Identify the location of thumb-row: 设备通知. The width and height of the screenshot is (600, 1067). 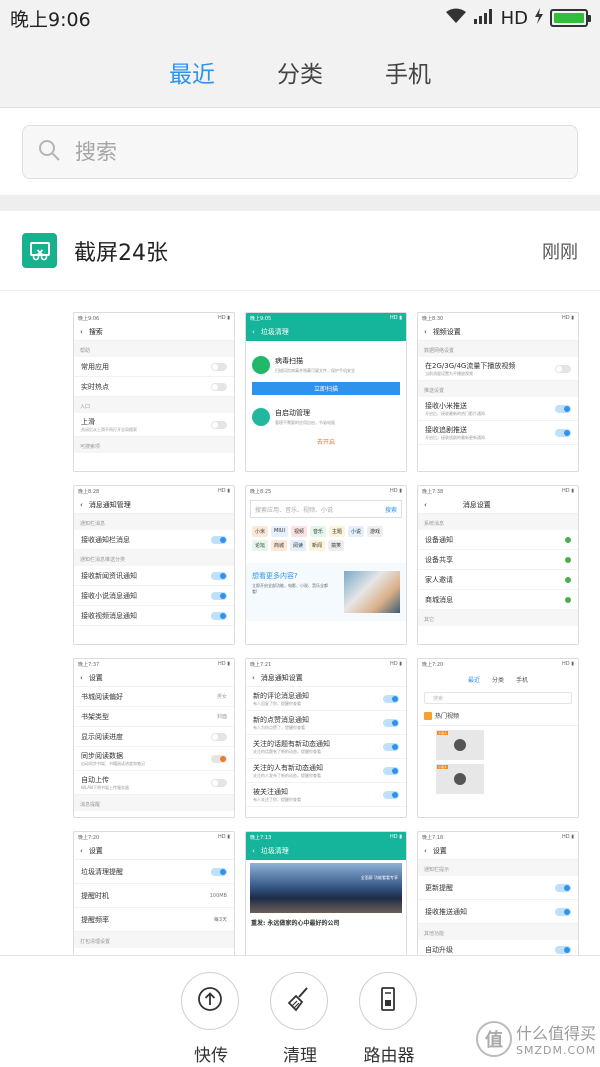
(498, 540).